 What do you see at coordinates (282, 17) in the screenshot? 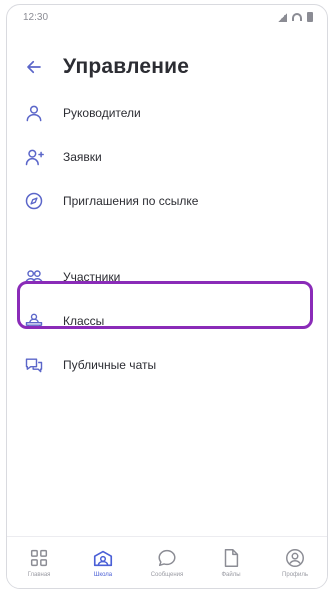
I see `signal-icon` at bounding box center [282, 17].